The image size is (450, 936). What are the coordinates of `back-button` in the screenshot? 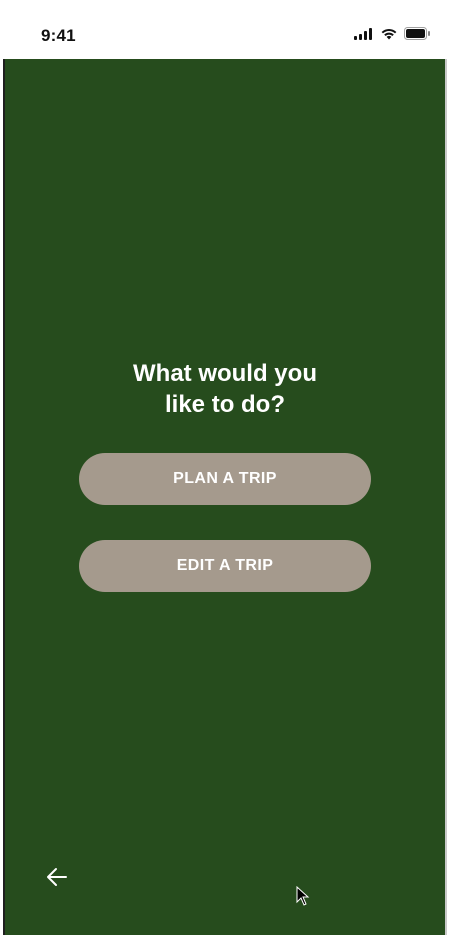 It's located at (57, 877).